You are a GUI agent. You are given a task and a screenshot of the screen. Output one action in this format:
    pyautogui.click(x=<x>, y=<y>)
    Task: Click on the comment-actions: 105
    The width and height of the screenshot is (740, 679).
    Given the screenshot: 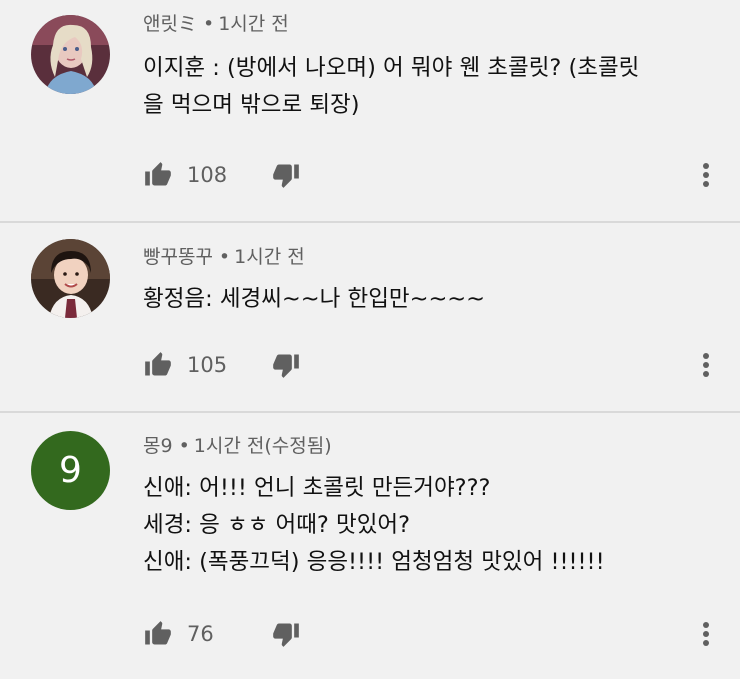 What is the action you would take?
    pyautogui.click(x=222, y=365)
    